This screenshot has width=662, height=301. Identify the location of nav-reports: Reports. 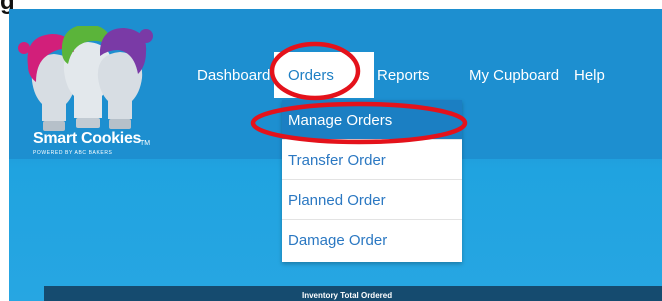
(403, 75).